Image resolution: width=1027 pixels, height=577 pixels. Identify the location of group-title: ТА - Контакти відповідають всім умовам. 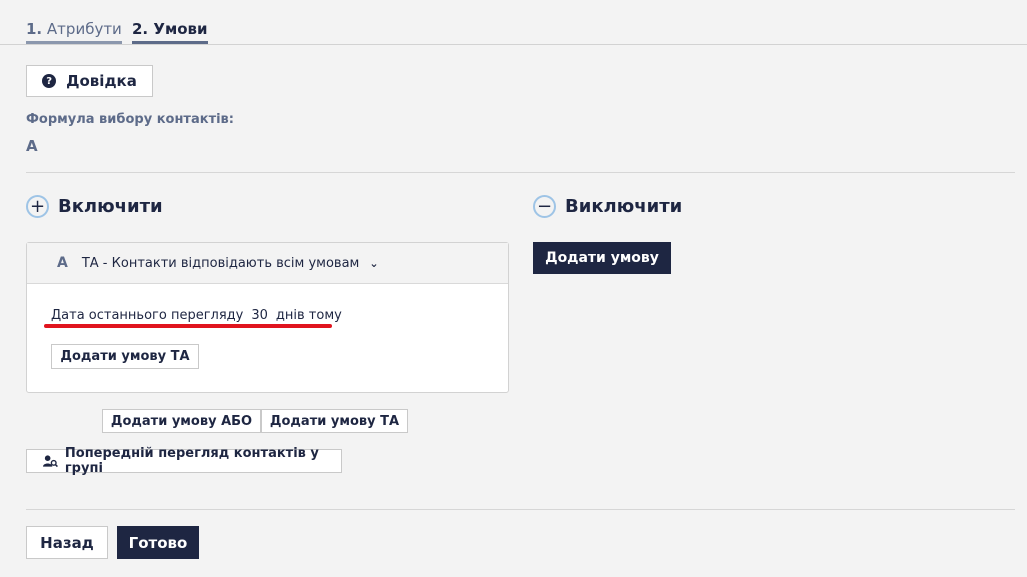
(220, 263).